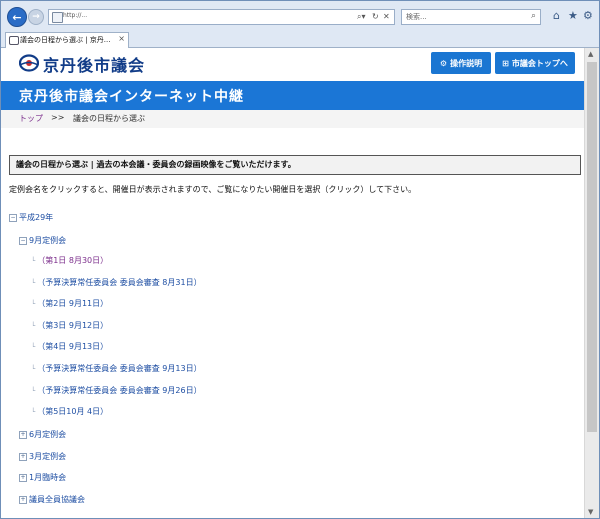 This screenshot has width=600, height=519. I want to click on search-dropdown-icon: ⌕▾, so click(361, 17).